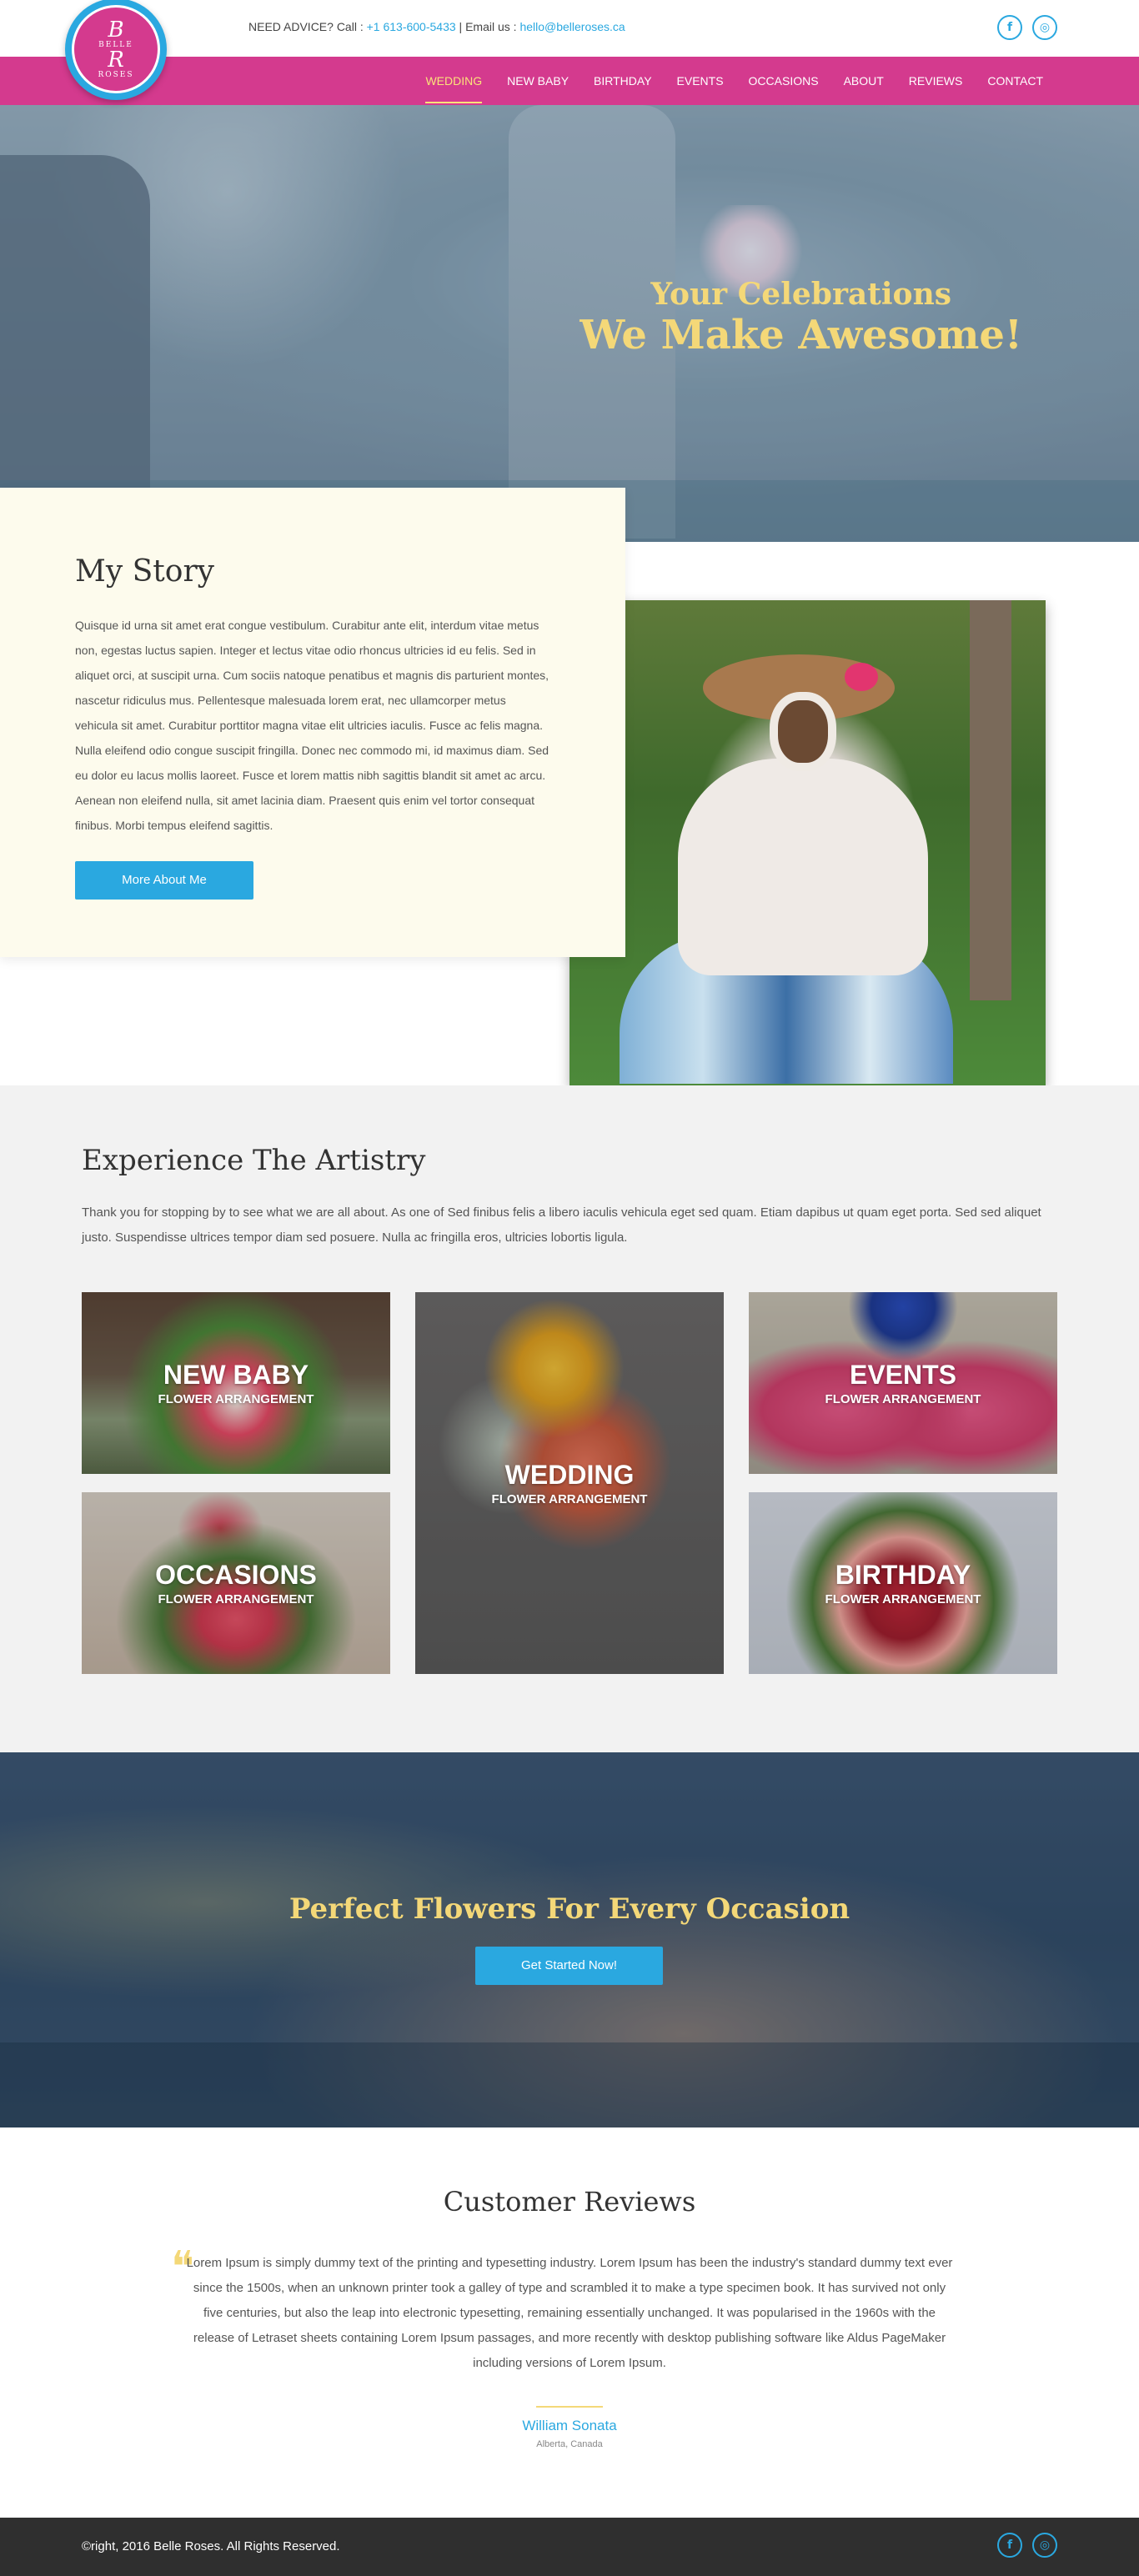 This screenshot has width=1139, height=2576. Describe the element at coordinates (236, 1575) in the screenshot. I see `tile-title: OCCASIONS` at that location.